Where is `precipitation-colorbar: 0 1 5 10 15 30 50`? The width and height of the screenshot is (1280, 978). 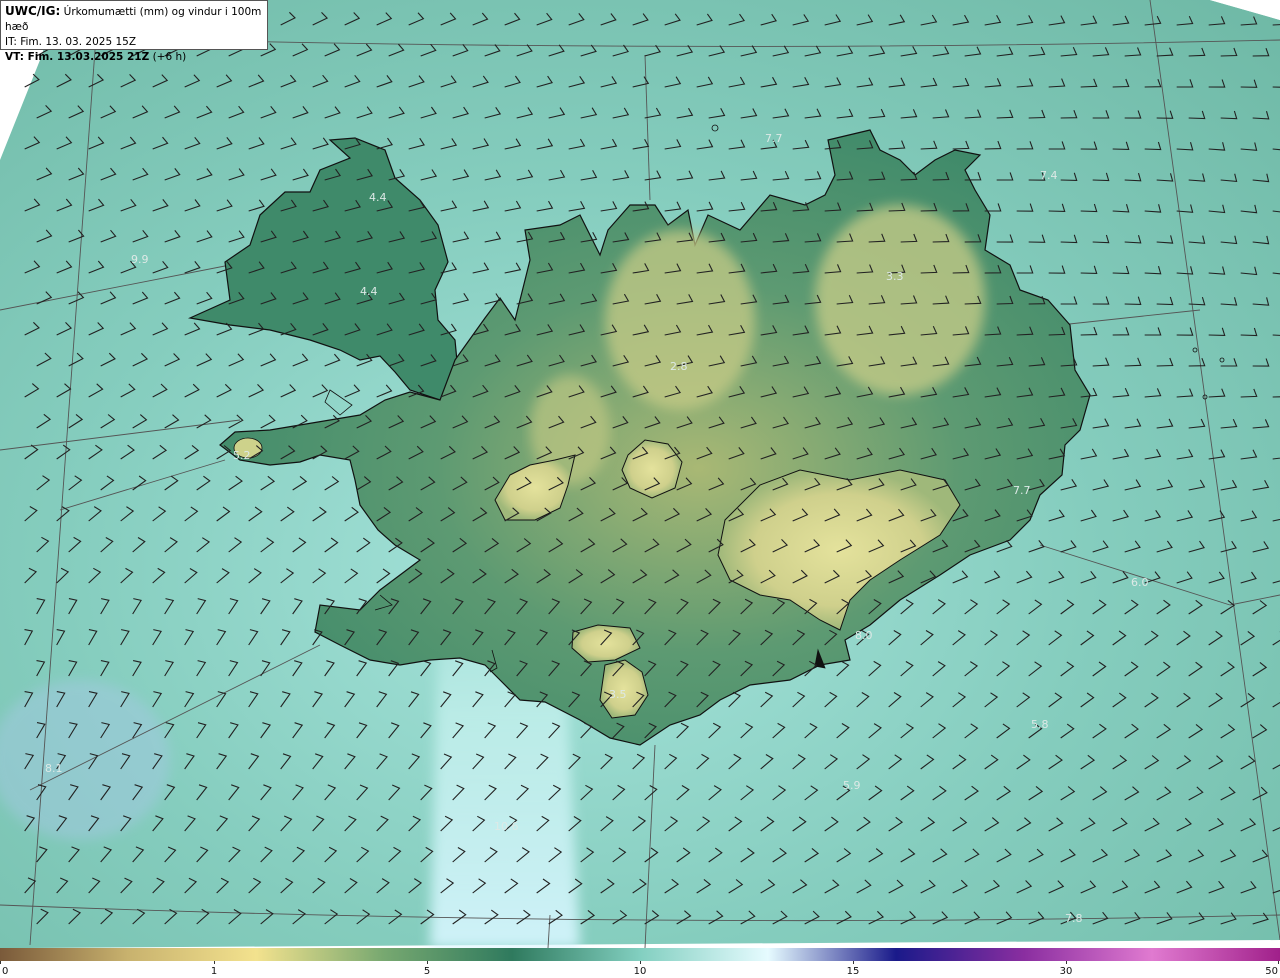
precipitation-colorbar: 0 1 5 10 15 30 50 is located at coordinates (640, 963).